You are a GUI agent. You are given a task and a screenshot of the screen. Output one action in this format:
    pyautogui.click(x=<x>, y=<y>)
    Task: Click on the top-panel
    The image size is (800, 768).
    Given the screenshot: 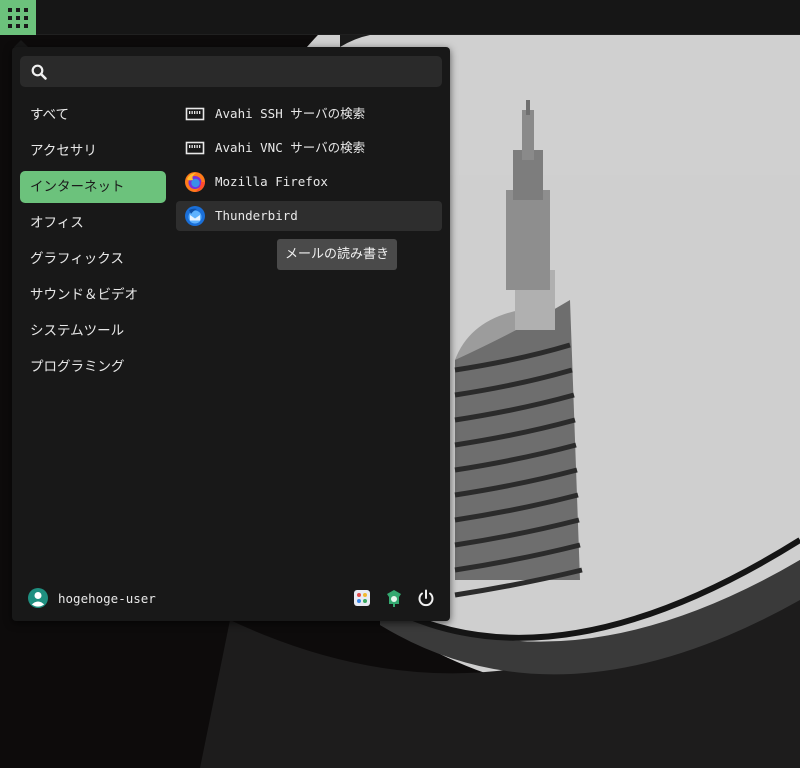 What is the action you would take?
    pyautogui.click(x=400, y=17)
    